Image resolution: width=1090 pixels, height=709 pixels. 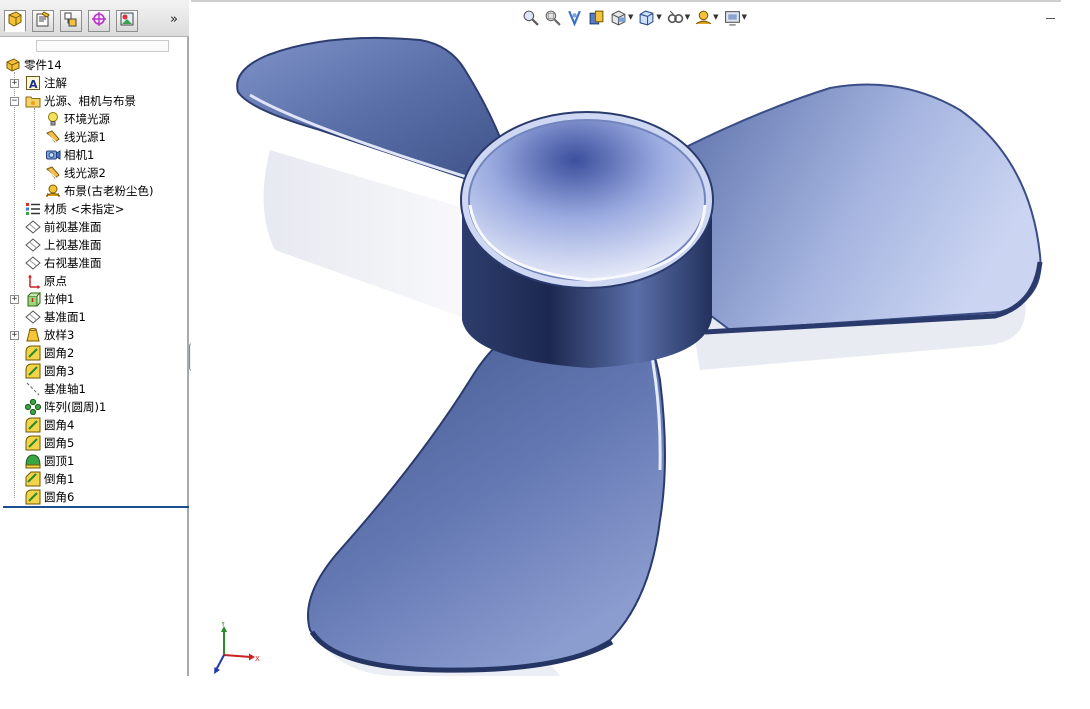 I want to click on view-orientation-icon, so click(x=618, y=17).